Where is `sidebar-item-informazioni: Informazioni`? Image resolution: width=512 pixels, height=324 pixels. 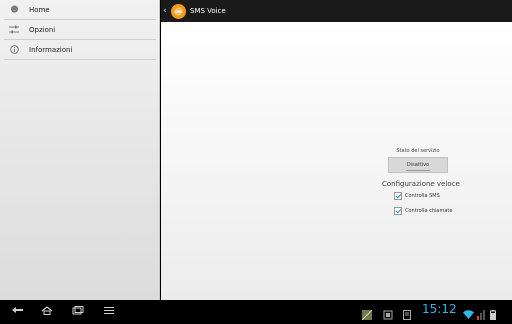
sidebar-item-informazioni: Informazioni is located at coordinates (80, 50).